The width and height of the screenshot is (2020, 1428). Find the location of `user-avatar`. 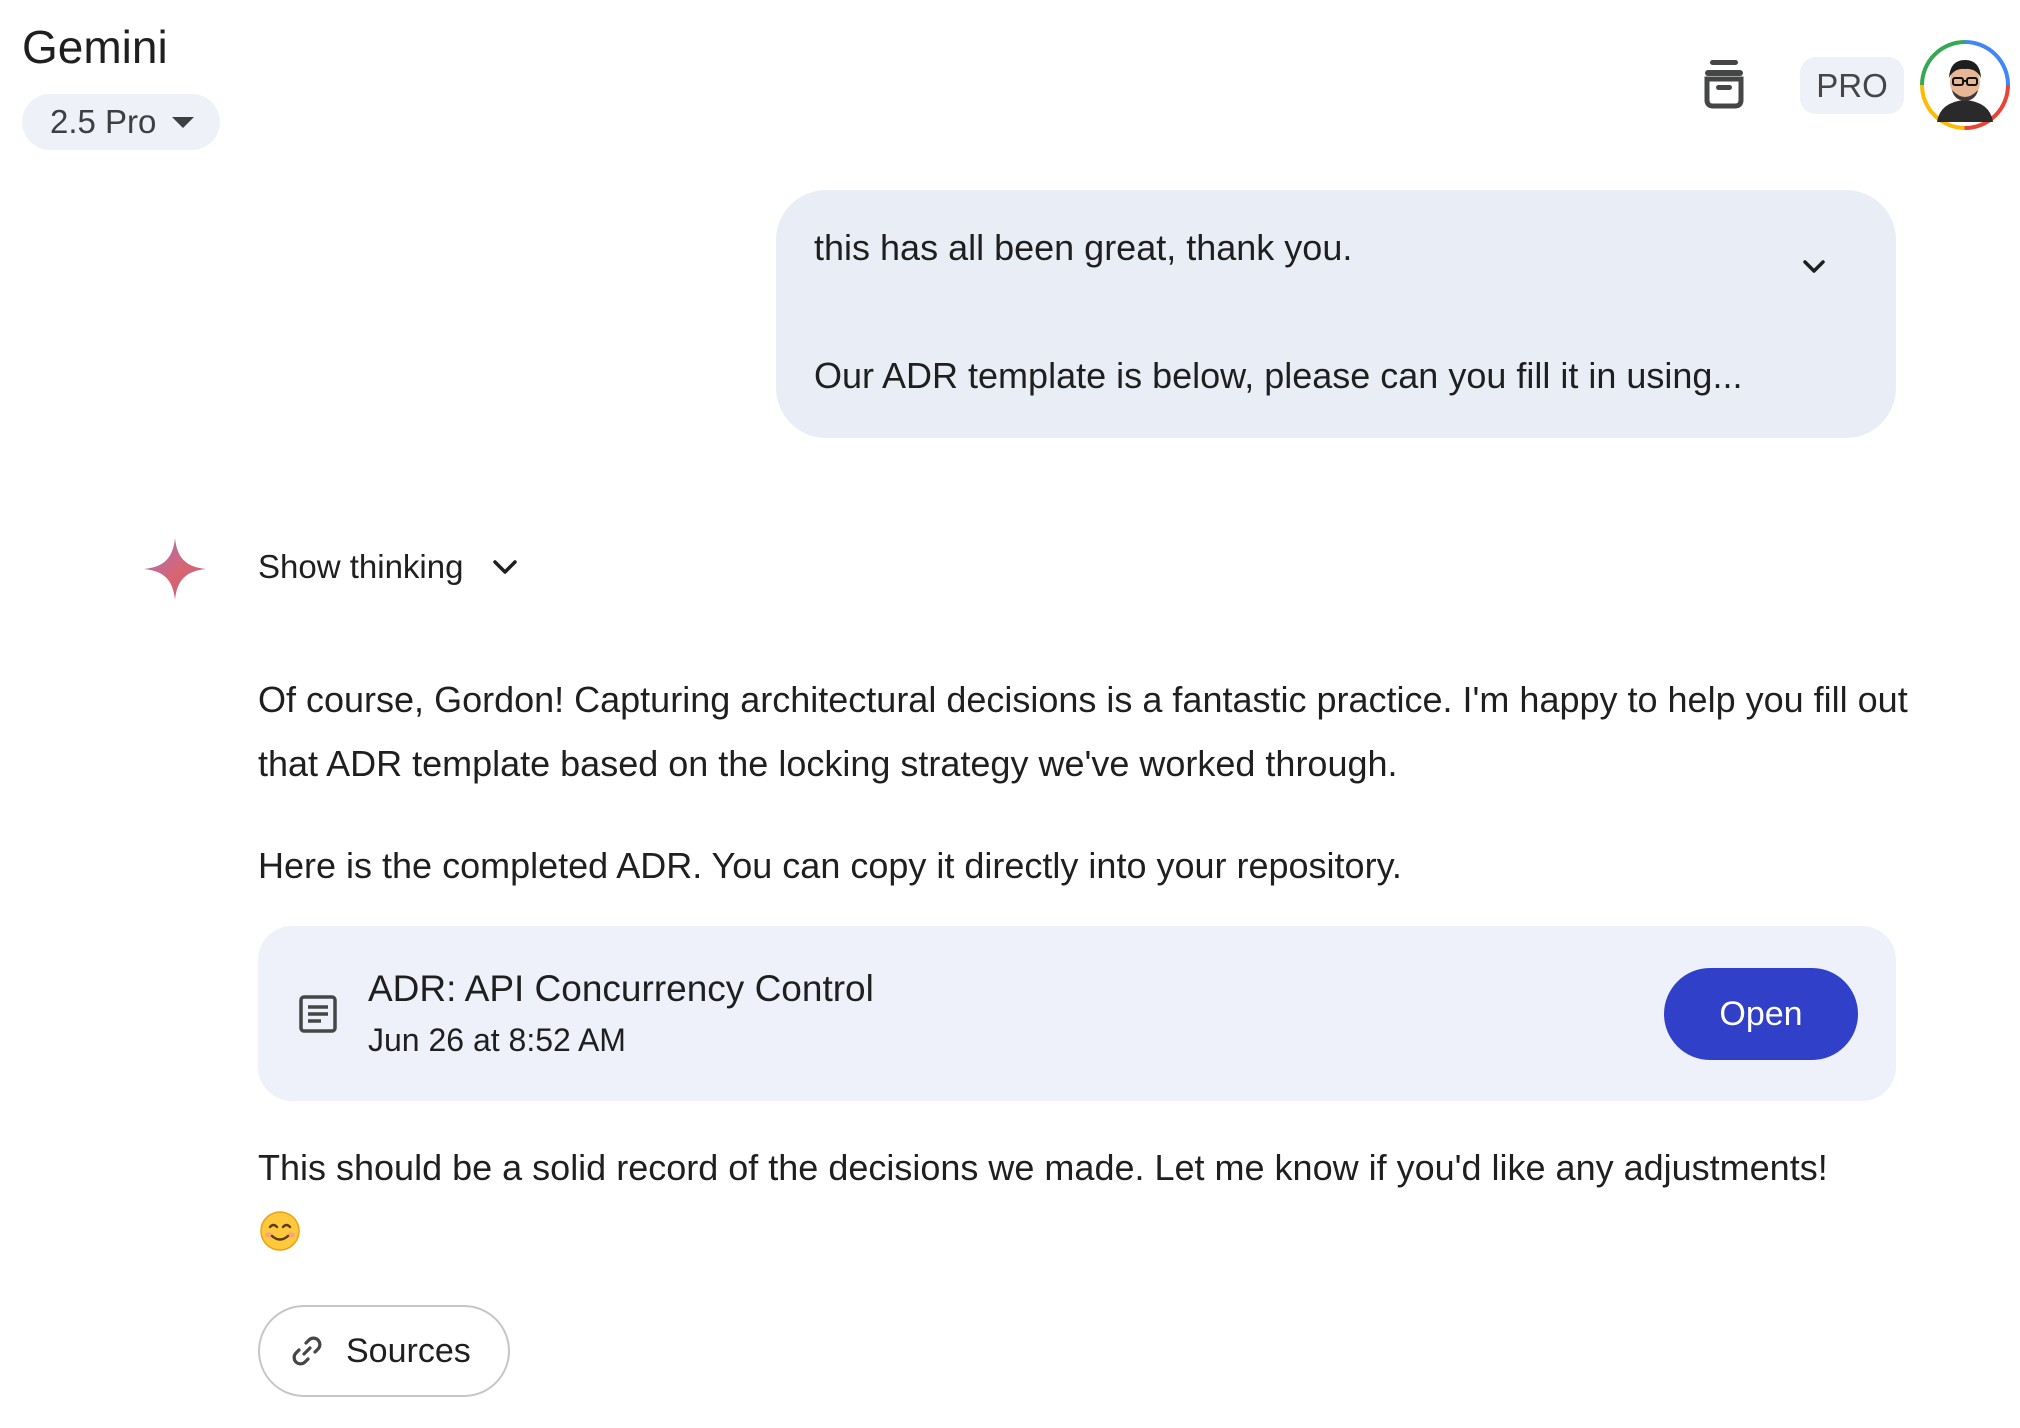

user-avatar is located at coordinates (1965, 85).